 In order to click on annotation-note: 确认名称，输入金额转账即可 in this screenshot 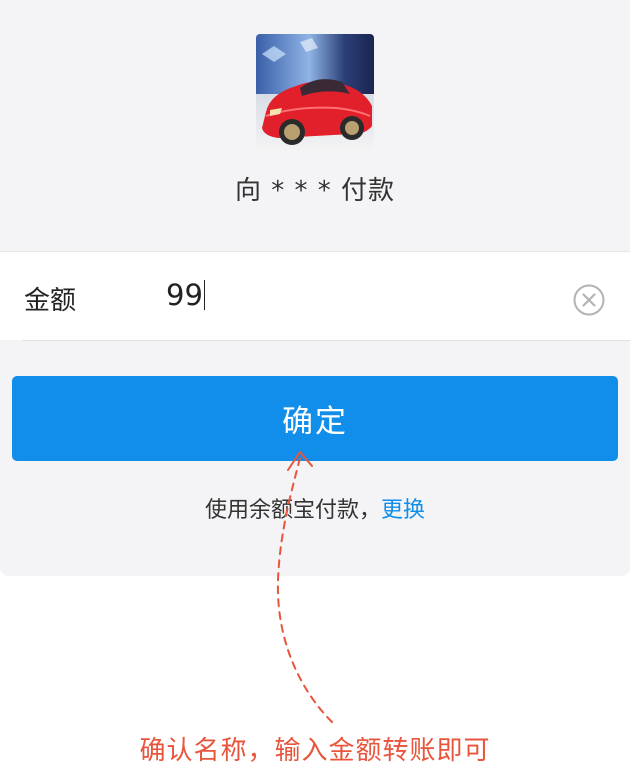, I will do `click(315, 749)`.